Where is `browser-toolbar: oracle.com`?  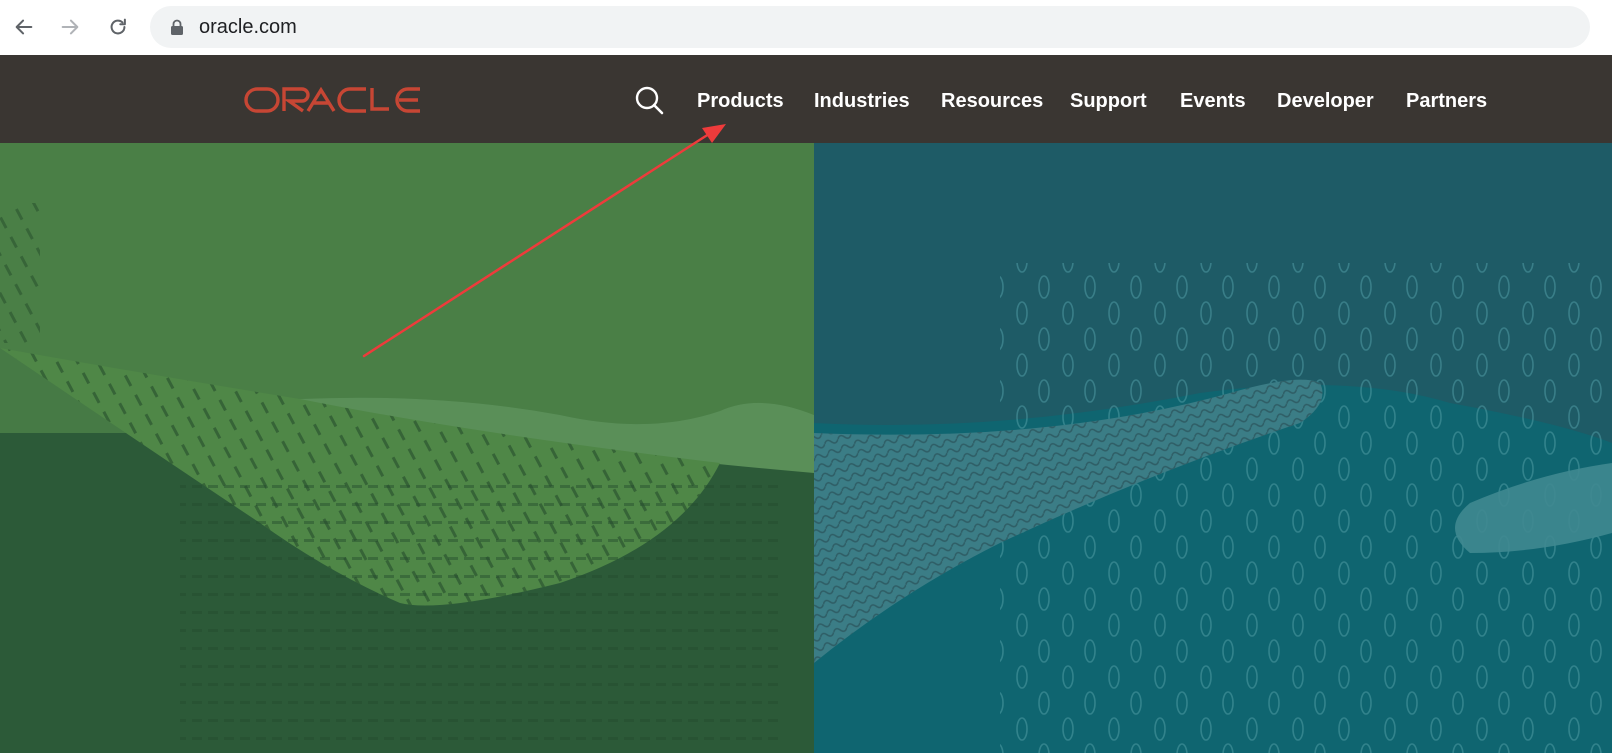 browser-toolbar: oracle.com is located at coordinates (806, 27).